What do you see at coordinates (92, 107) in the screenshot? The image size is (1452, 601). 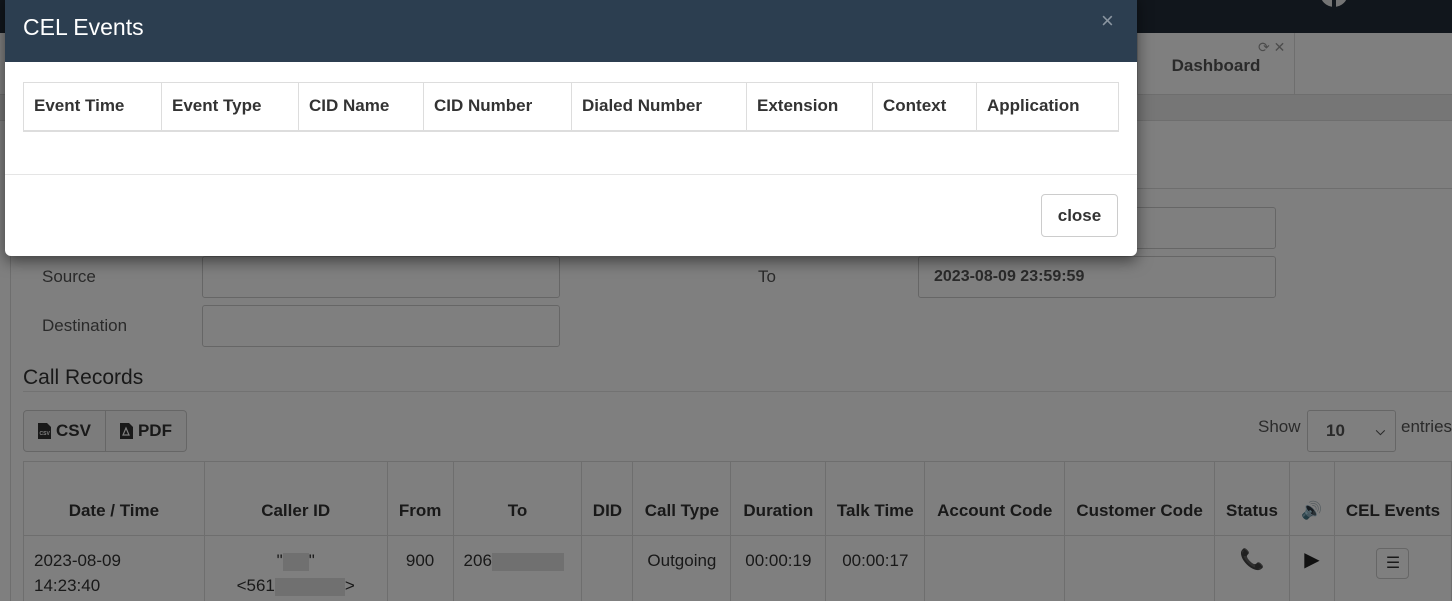 I see `column-header: Event Time` at bounding box center [92, 107].